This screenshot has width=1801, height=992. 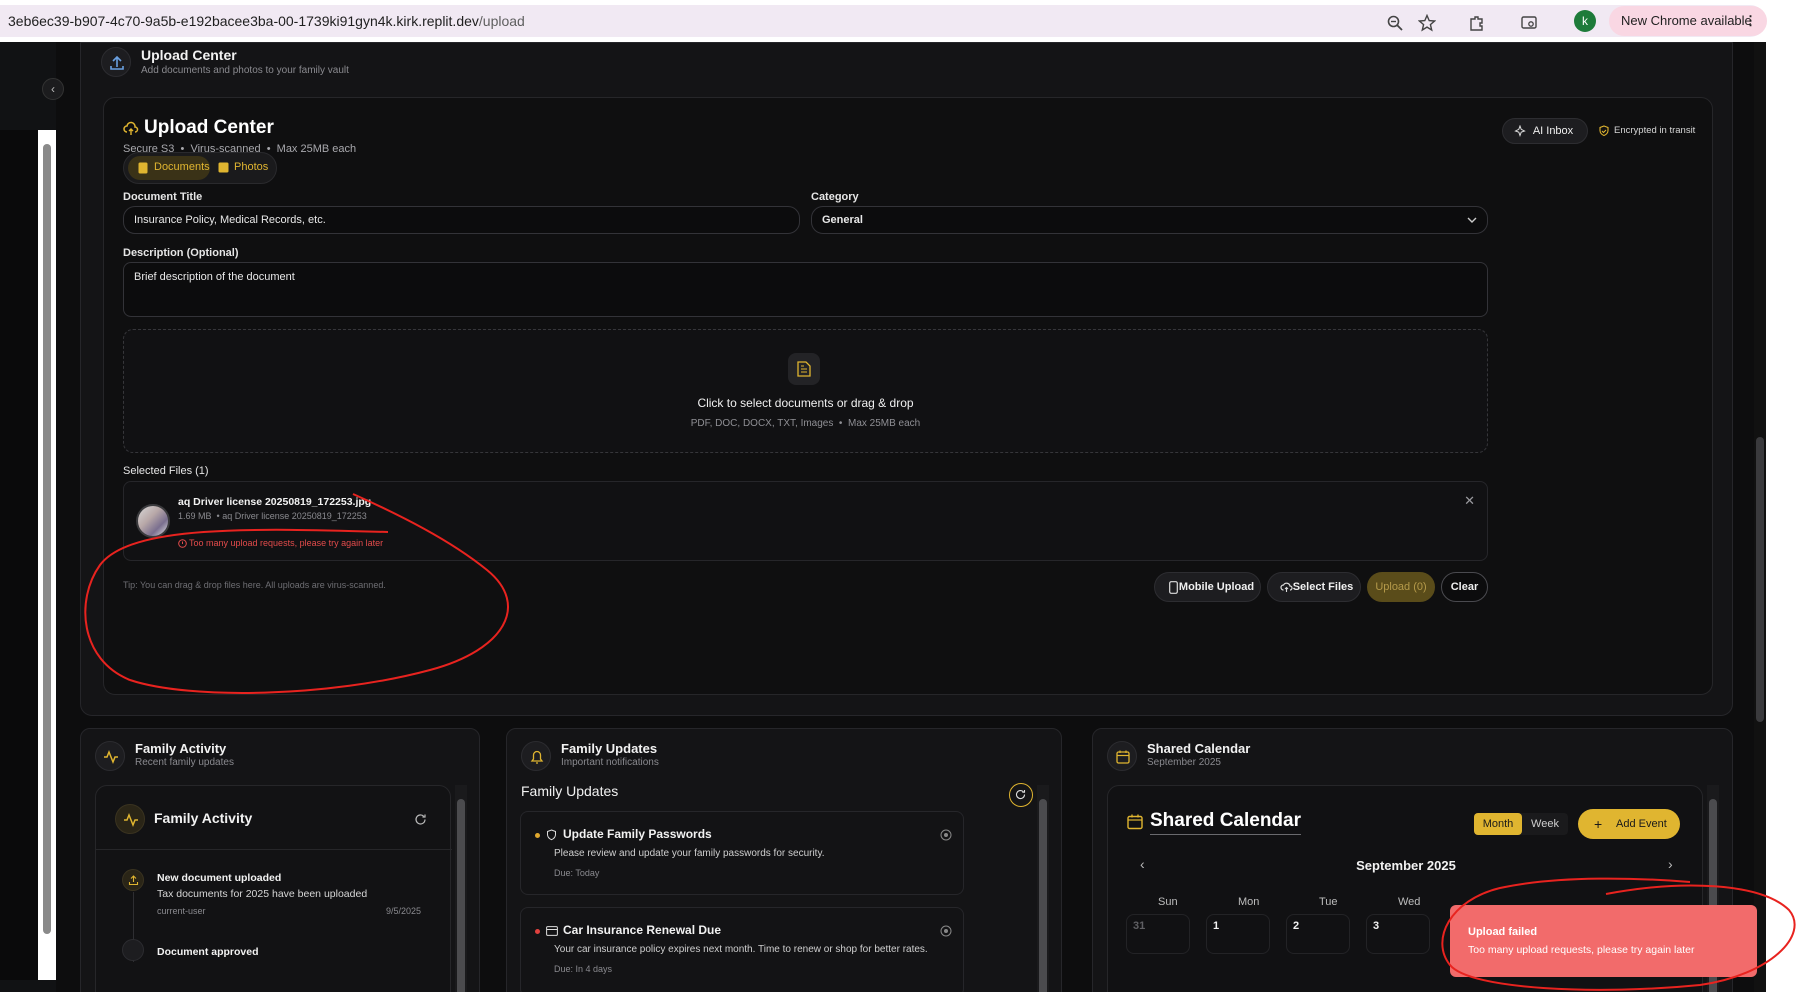 I want to click on dropzone-title: Click to select documents or drag & drop, so click(x=805, y=403).